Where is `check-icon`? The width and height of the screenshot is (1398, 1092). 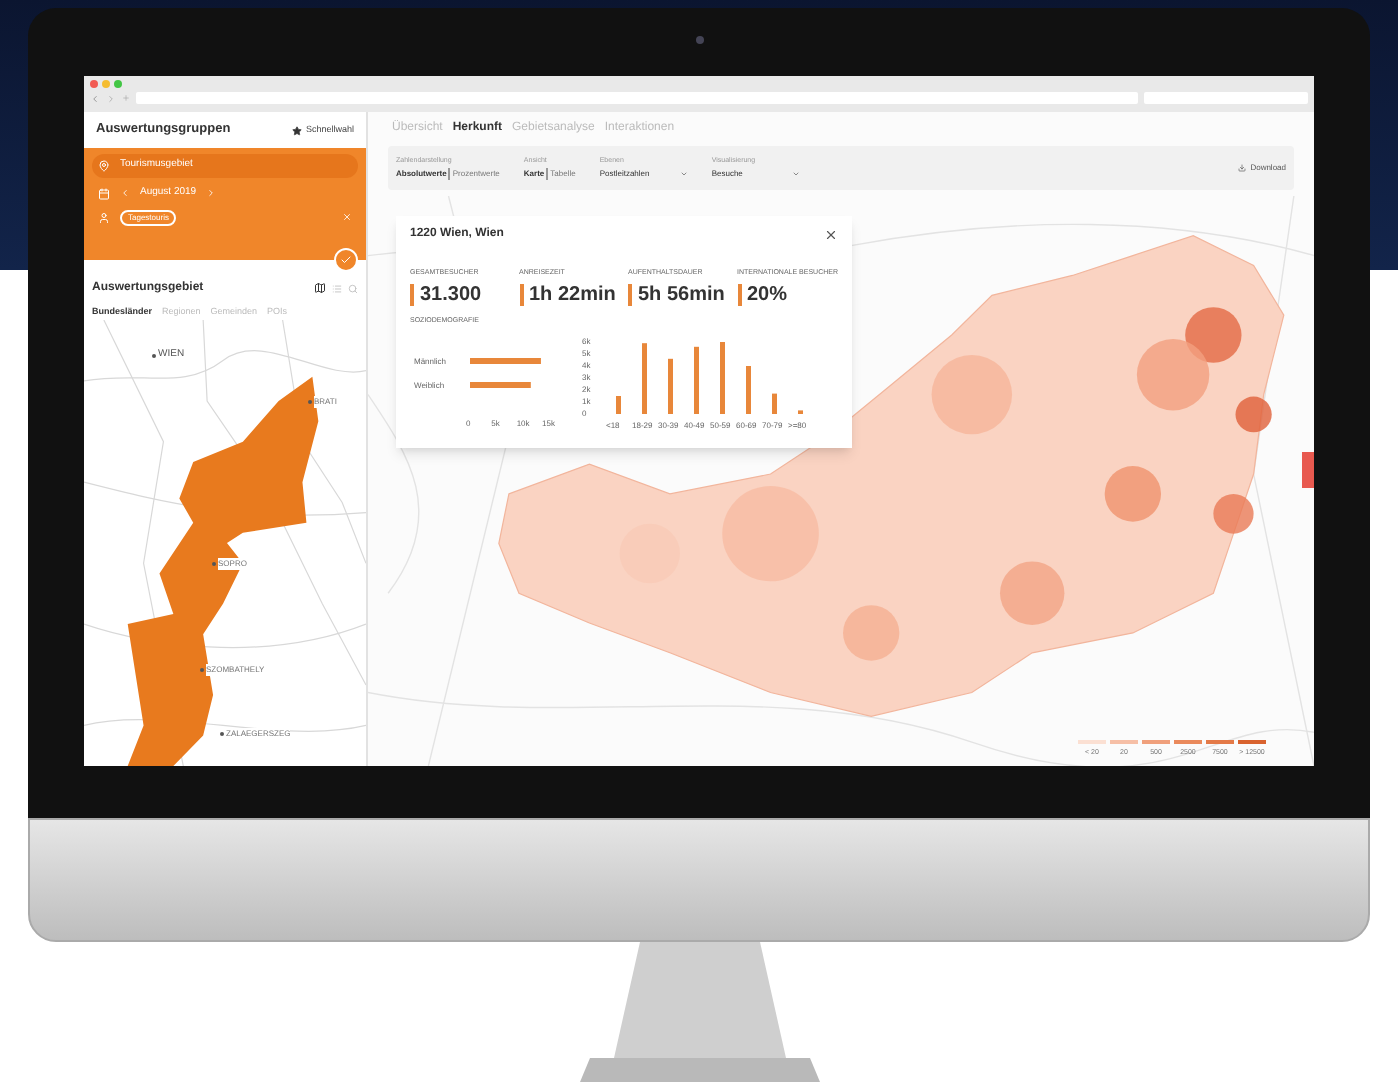
check-icon is located at coordinates (346, 260).